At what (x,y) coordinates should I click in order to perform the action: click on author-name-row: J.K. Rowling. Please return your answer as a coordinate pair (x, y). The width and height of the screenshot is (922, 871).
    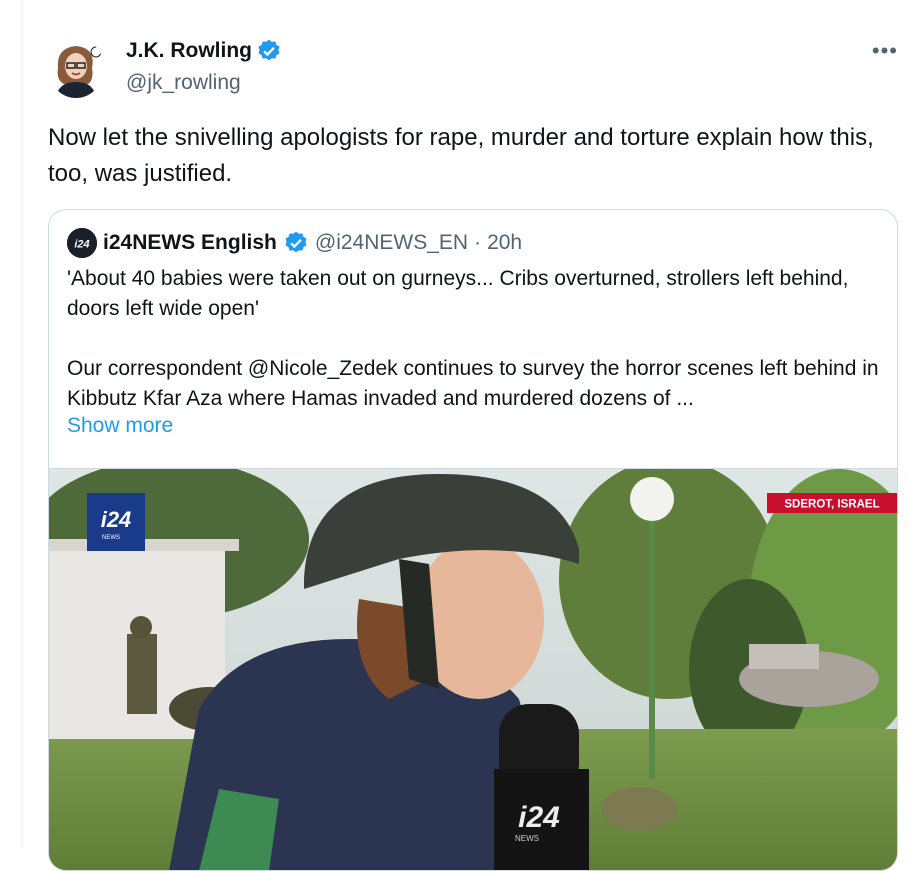
    Looking at the image, I should click on (204, 51).